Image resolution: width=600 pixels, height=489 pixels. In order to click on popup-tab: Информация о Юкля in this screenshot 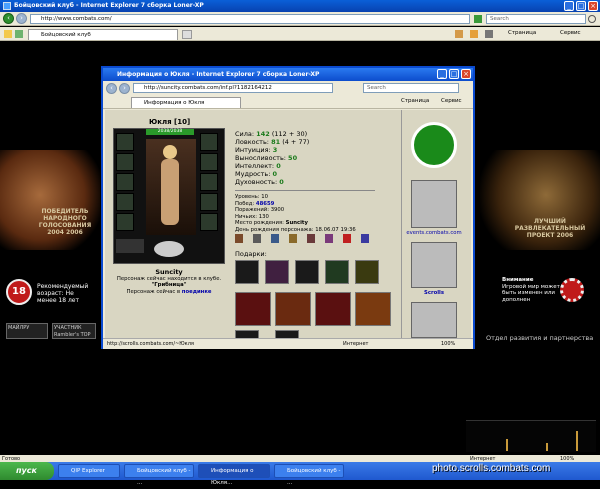, I will do `click(186, 102)`.